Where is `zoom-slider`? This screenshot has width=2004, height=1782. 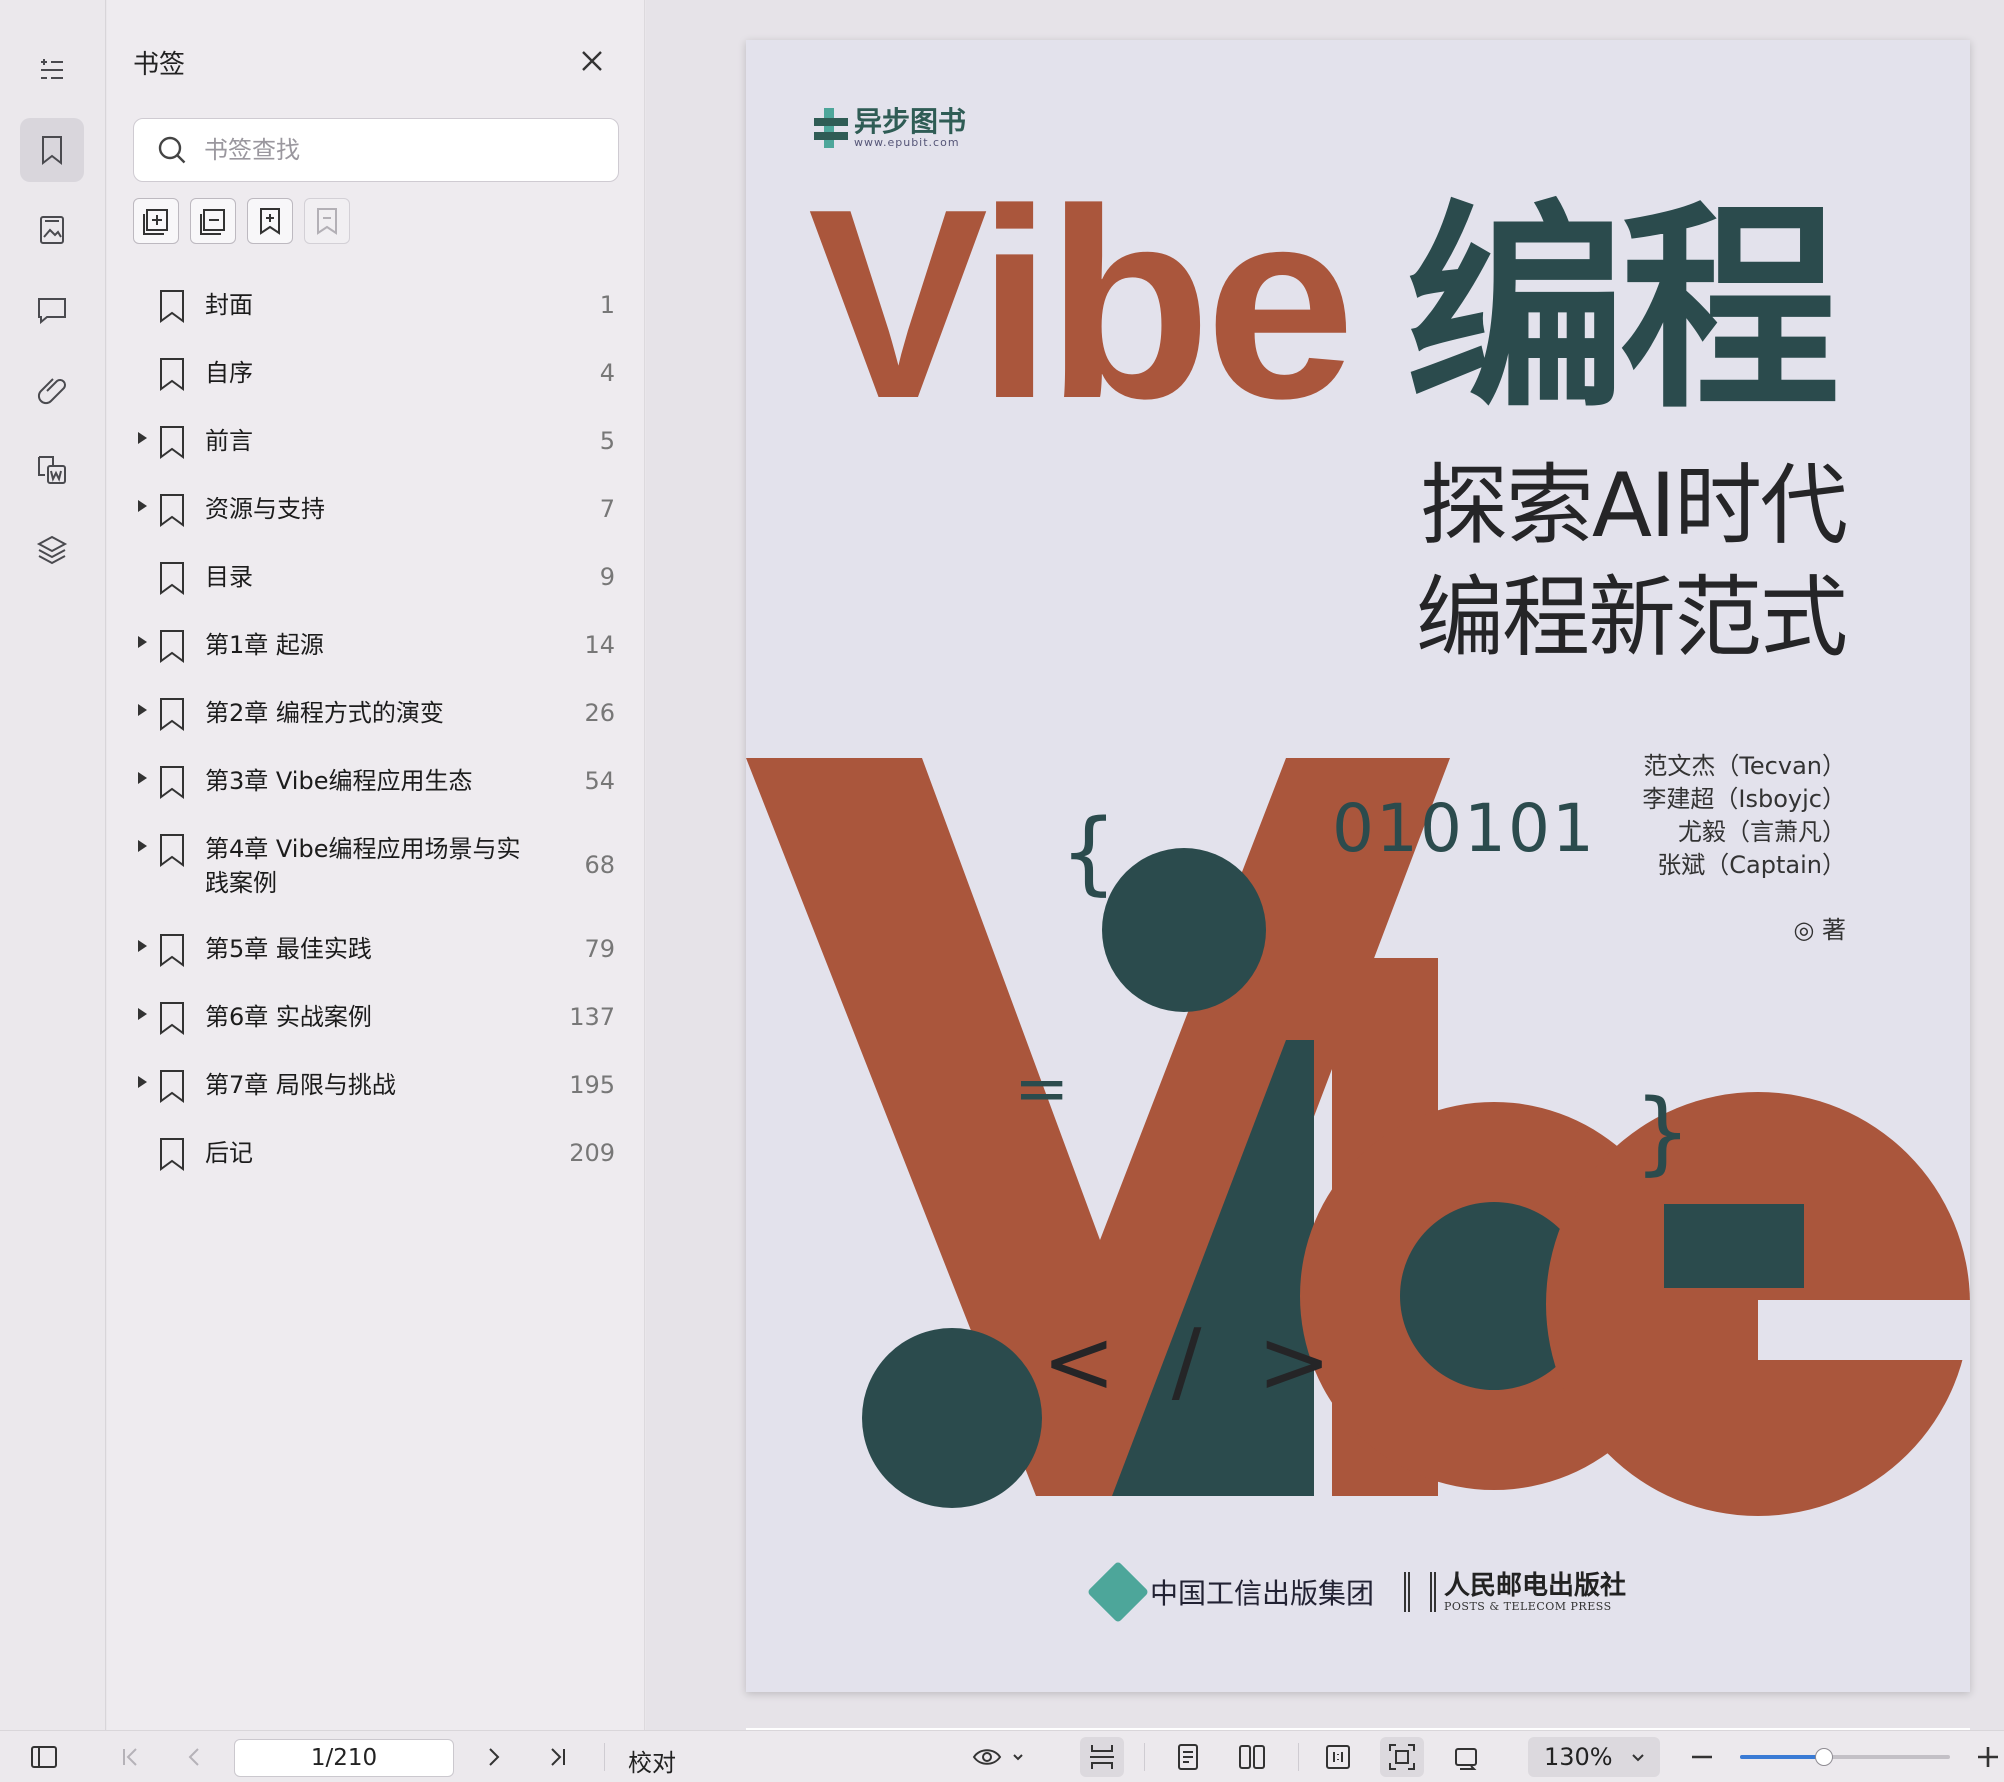 zoom-slider is located at coordinates (1845, 1757).